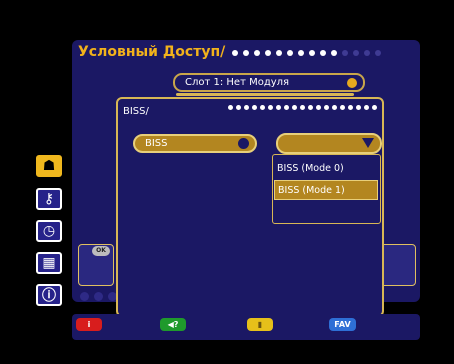 The image size is (454, 364). Describe the element at coordinates (49, 295) in the screenshot. I see `info-icon: ⓘ` at that location.